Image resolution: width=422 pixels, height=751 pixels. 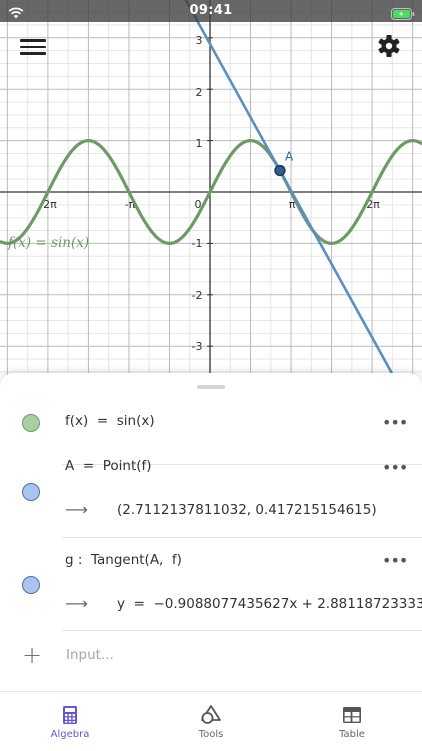 What do you see at coordinates (211, 714) in the screenshot?
I see `tools-icon` at bounding box center [211, 714].